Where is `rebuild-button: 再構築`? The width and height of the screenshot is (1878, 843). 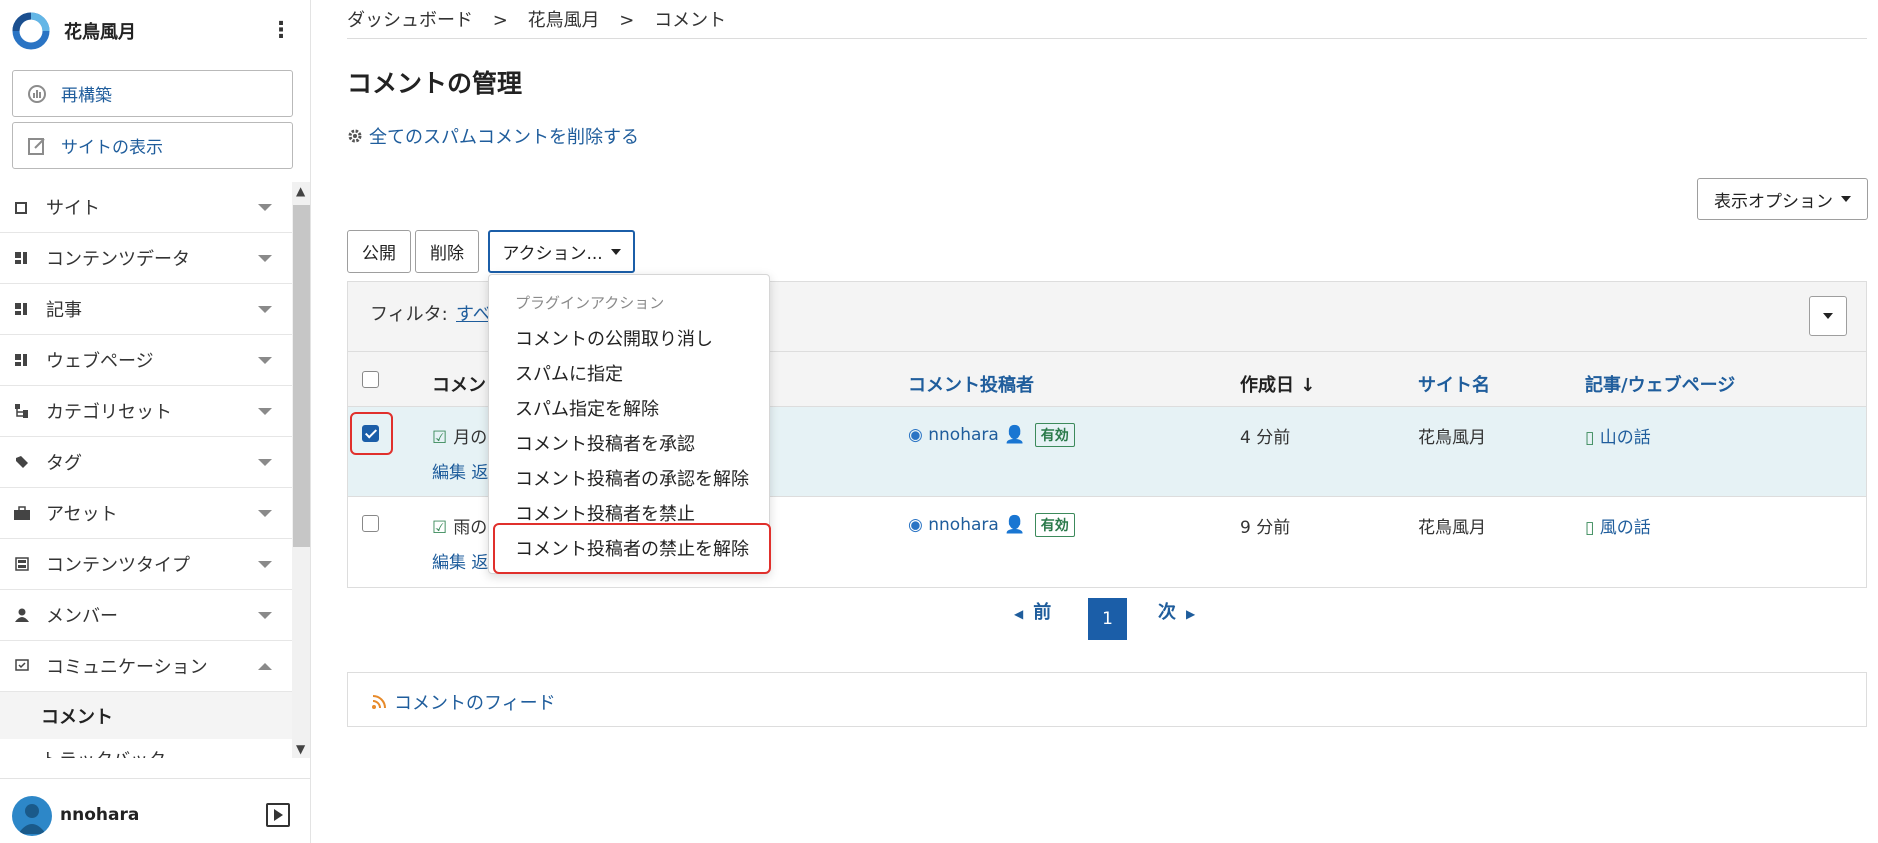 rebuild-button: 再構築 is located at coordinates (152, 93).